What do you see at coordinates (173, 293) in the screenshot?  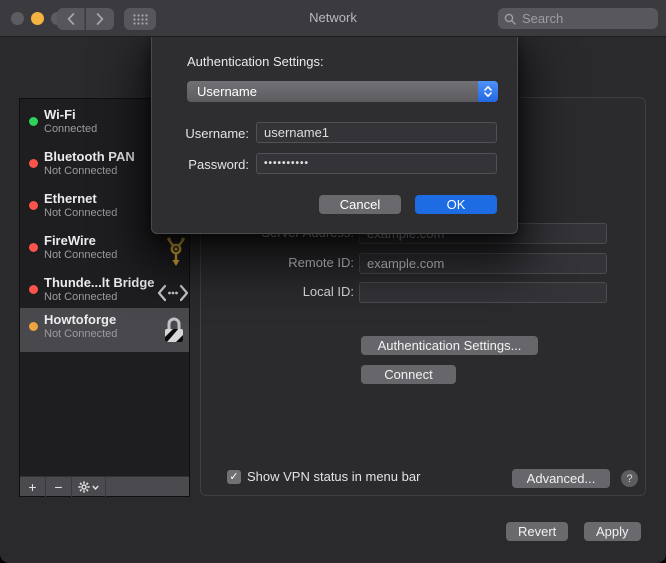 I see `thunderbolt-bridge-icon` at bounding box center [173, 293].